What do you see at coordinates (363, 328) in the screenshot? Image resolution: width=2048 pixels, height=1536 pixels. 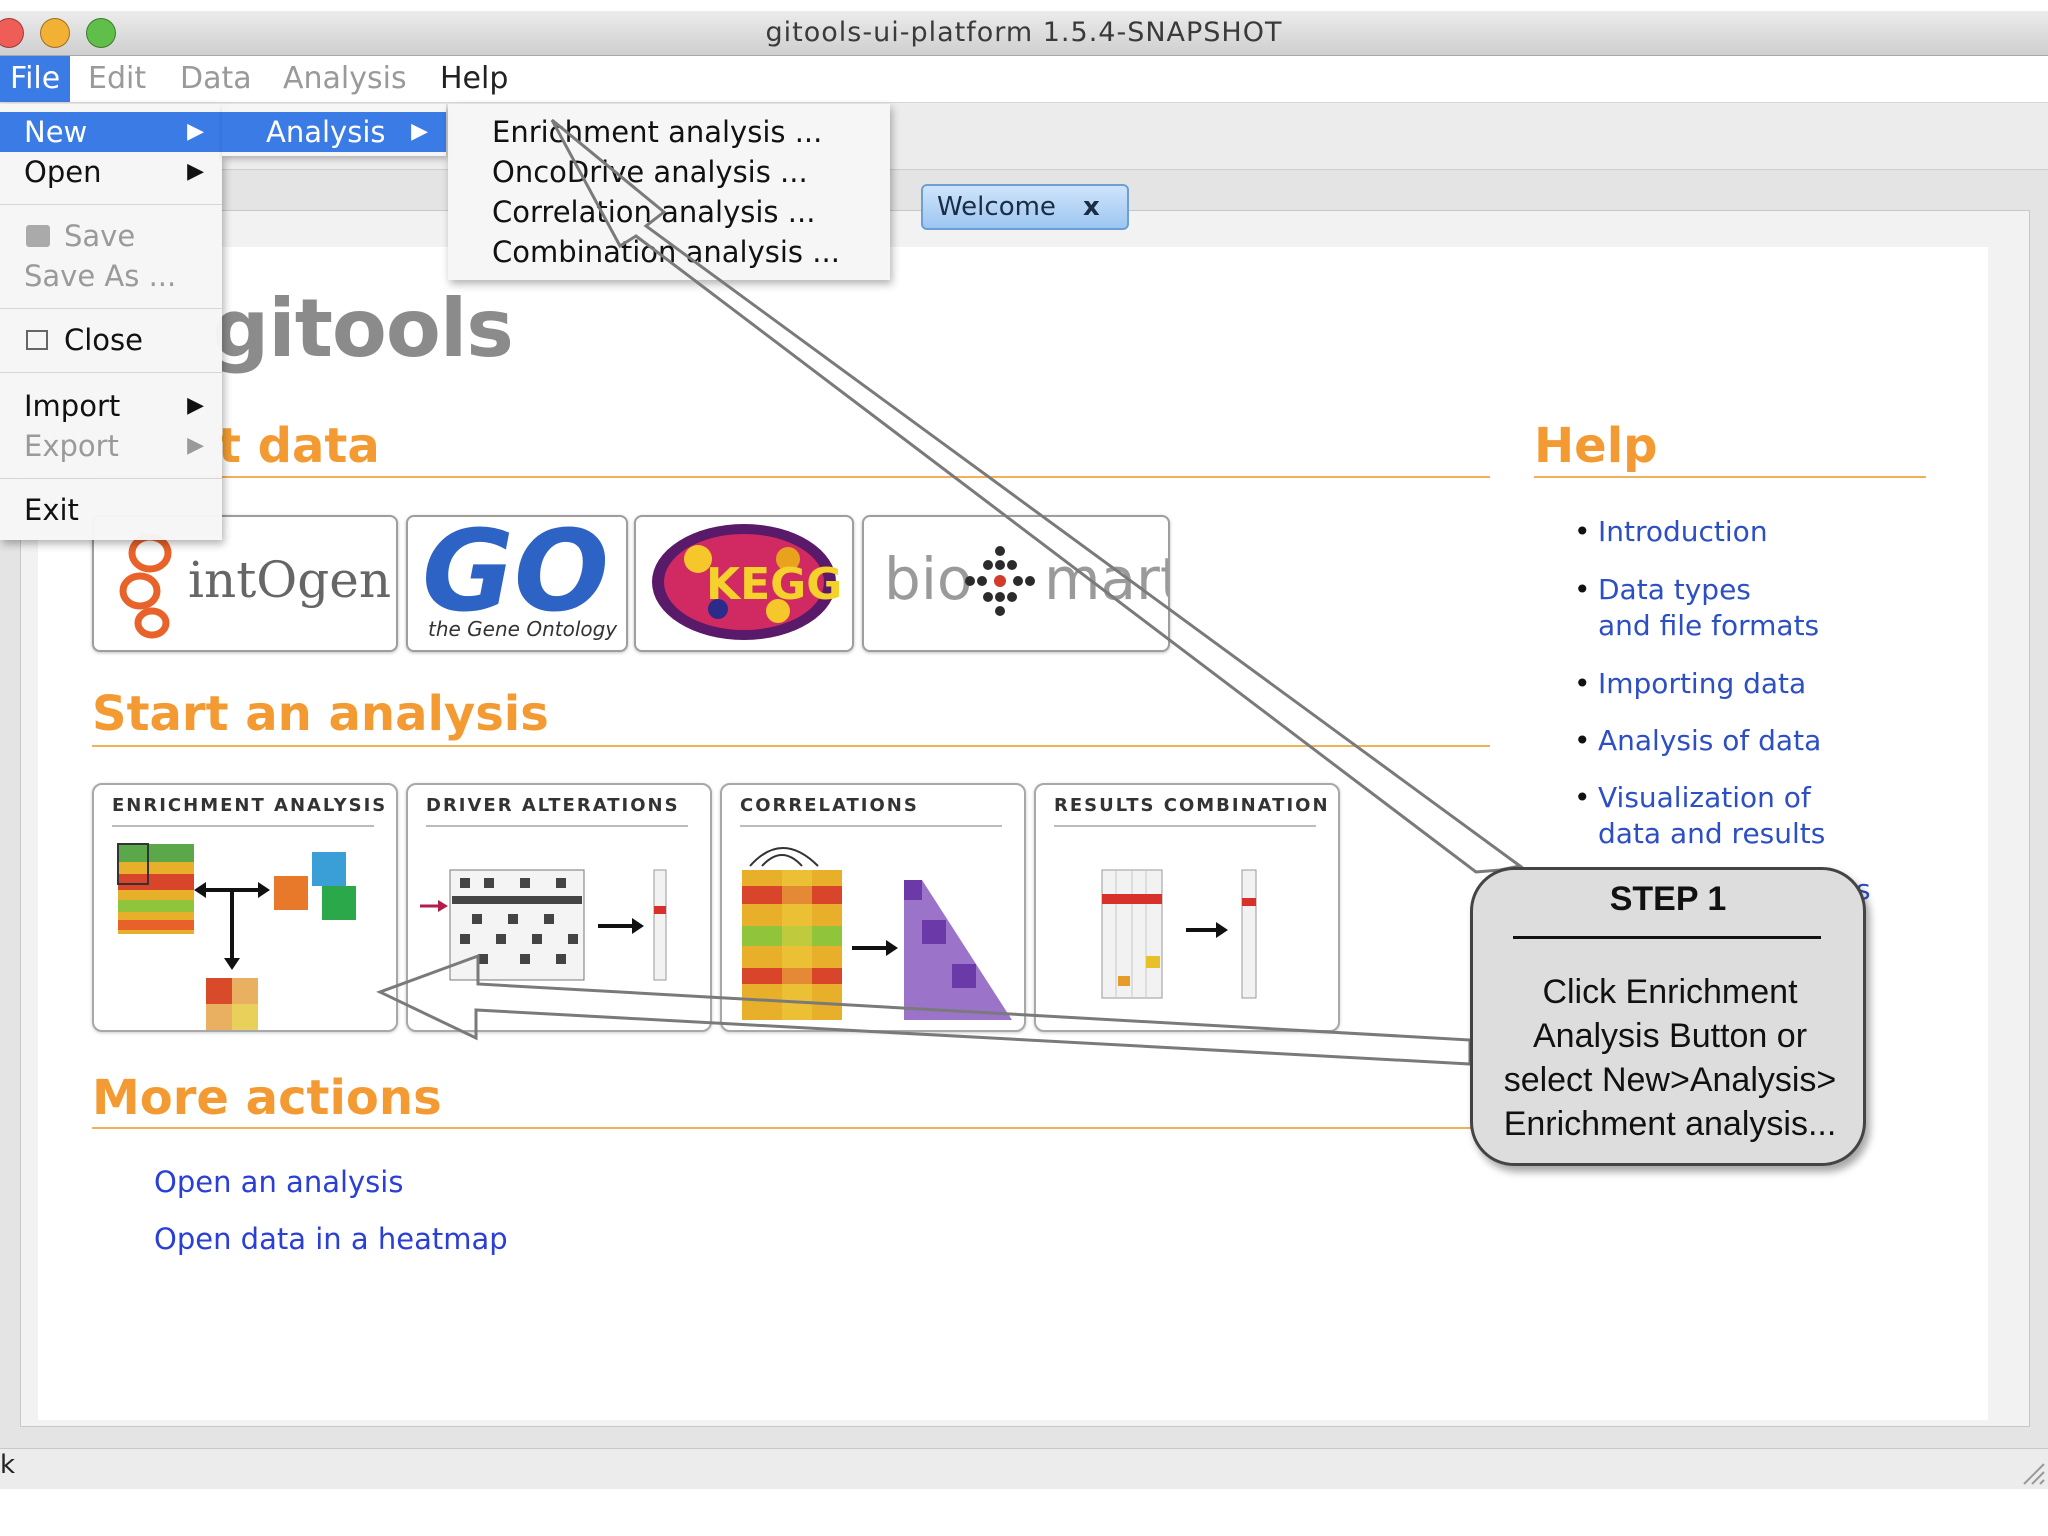 I see `gitools-logo: gitools` at bounding box center [363, 328].